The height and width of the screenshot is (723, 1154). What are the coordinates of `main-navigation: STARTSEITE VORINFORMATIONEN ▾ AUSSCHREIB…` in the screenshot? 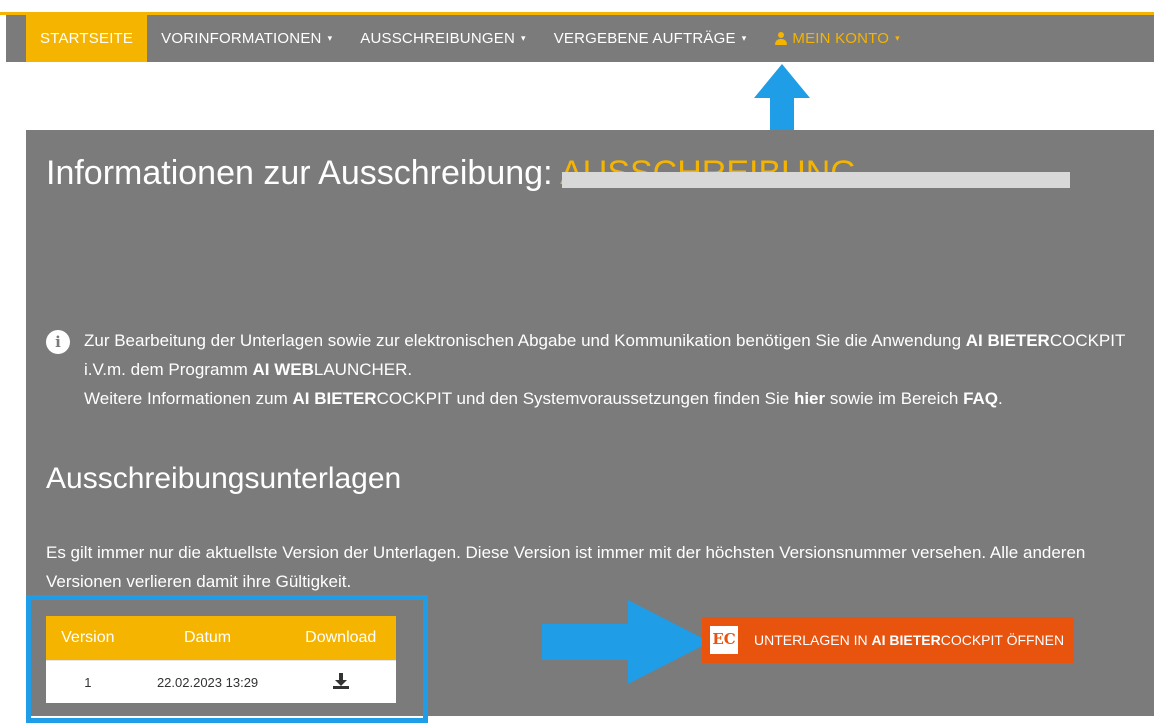 It's located at (580, 38).